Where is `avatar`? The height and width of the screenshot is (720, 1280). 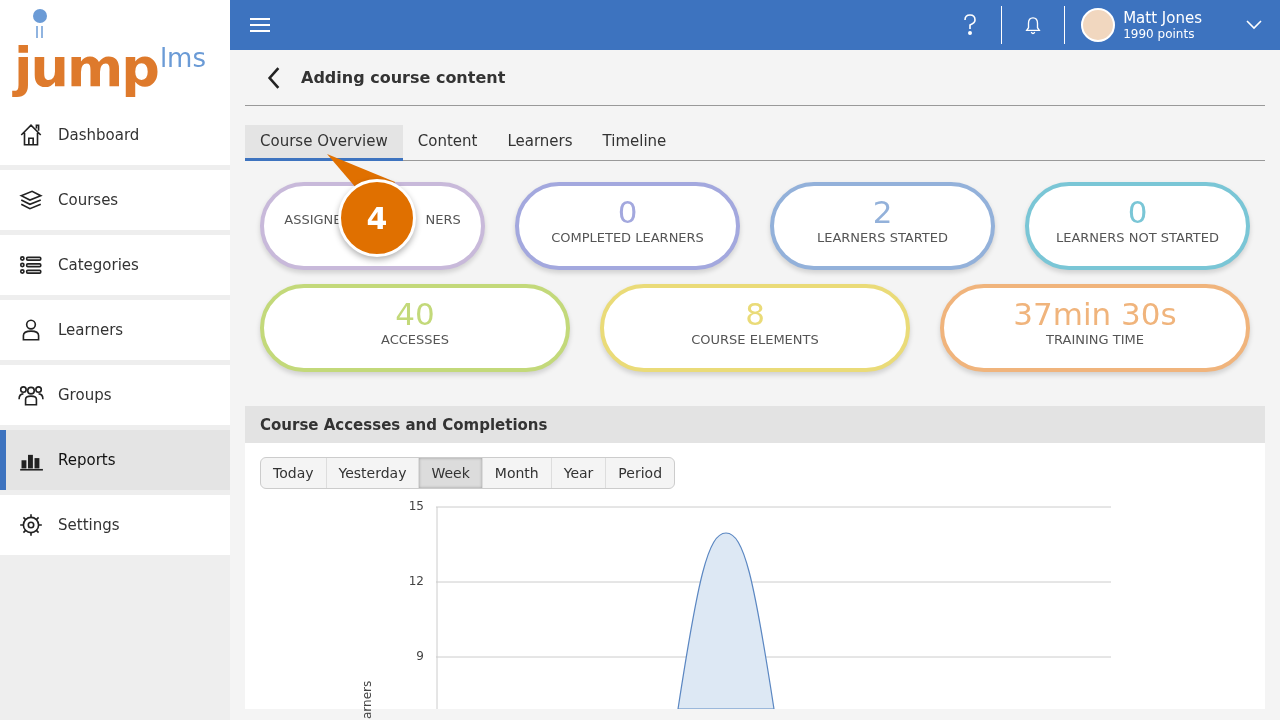 avatar is located at coordinates (1098, 25).